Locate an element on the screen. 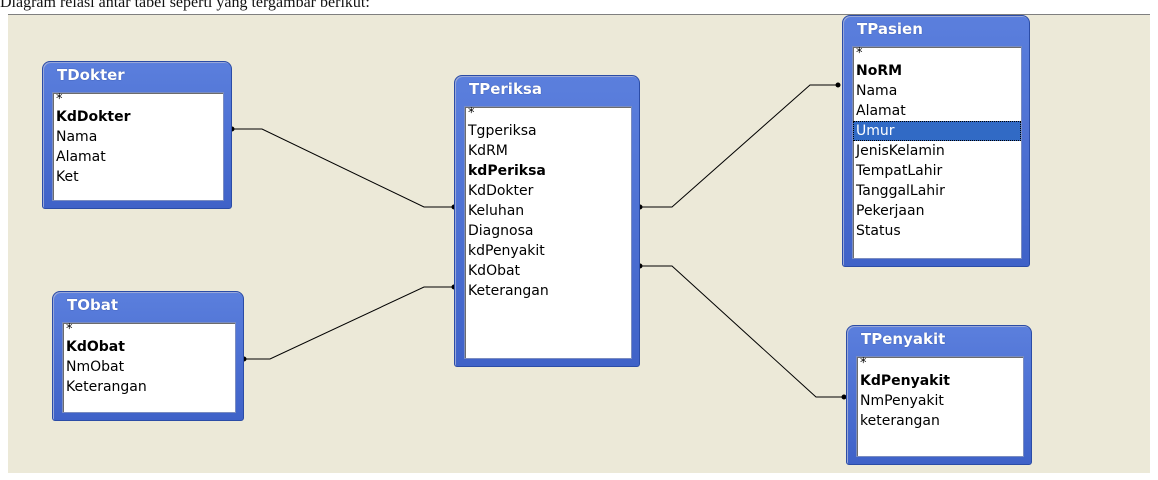 The width and height of the screenshot is (1158, 480). field-tperiksa-keluhan: Keluhan is located at coordinates (548, 211).